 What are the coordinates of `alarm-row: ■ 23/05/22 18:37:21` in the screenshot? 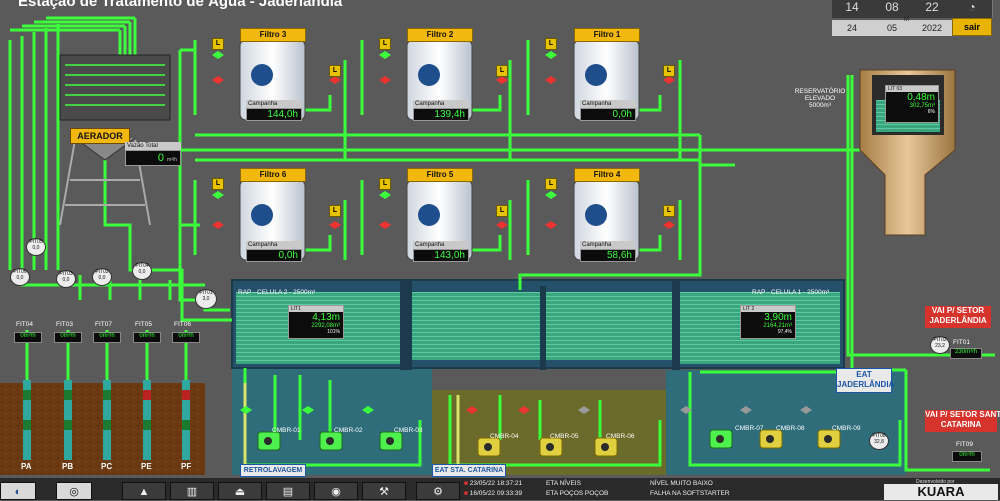 It's located at (493, 483).